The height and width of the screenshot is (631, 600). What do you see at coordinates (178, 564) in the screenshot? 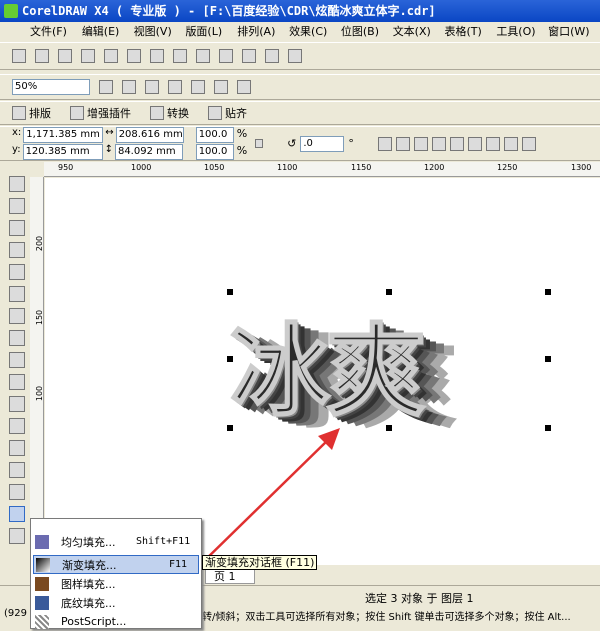
I see `shortcut-label: F11` at bounding box center [178, 564].